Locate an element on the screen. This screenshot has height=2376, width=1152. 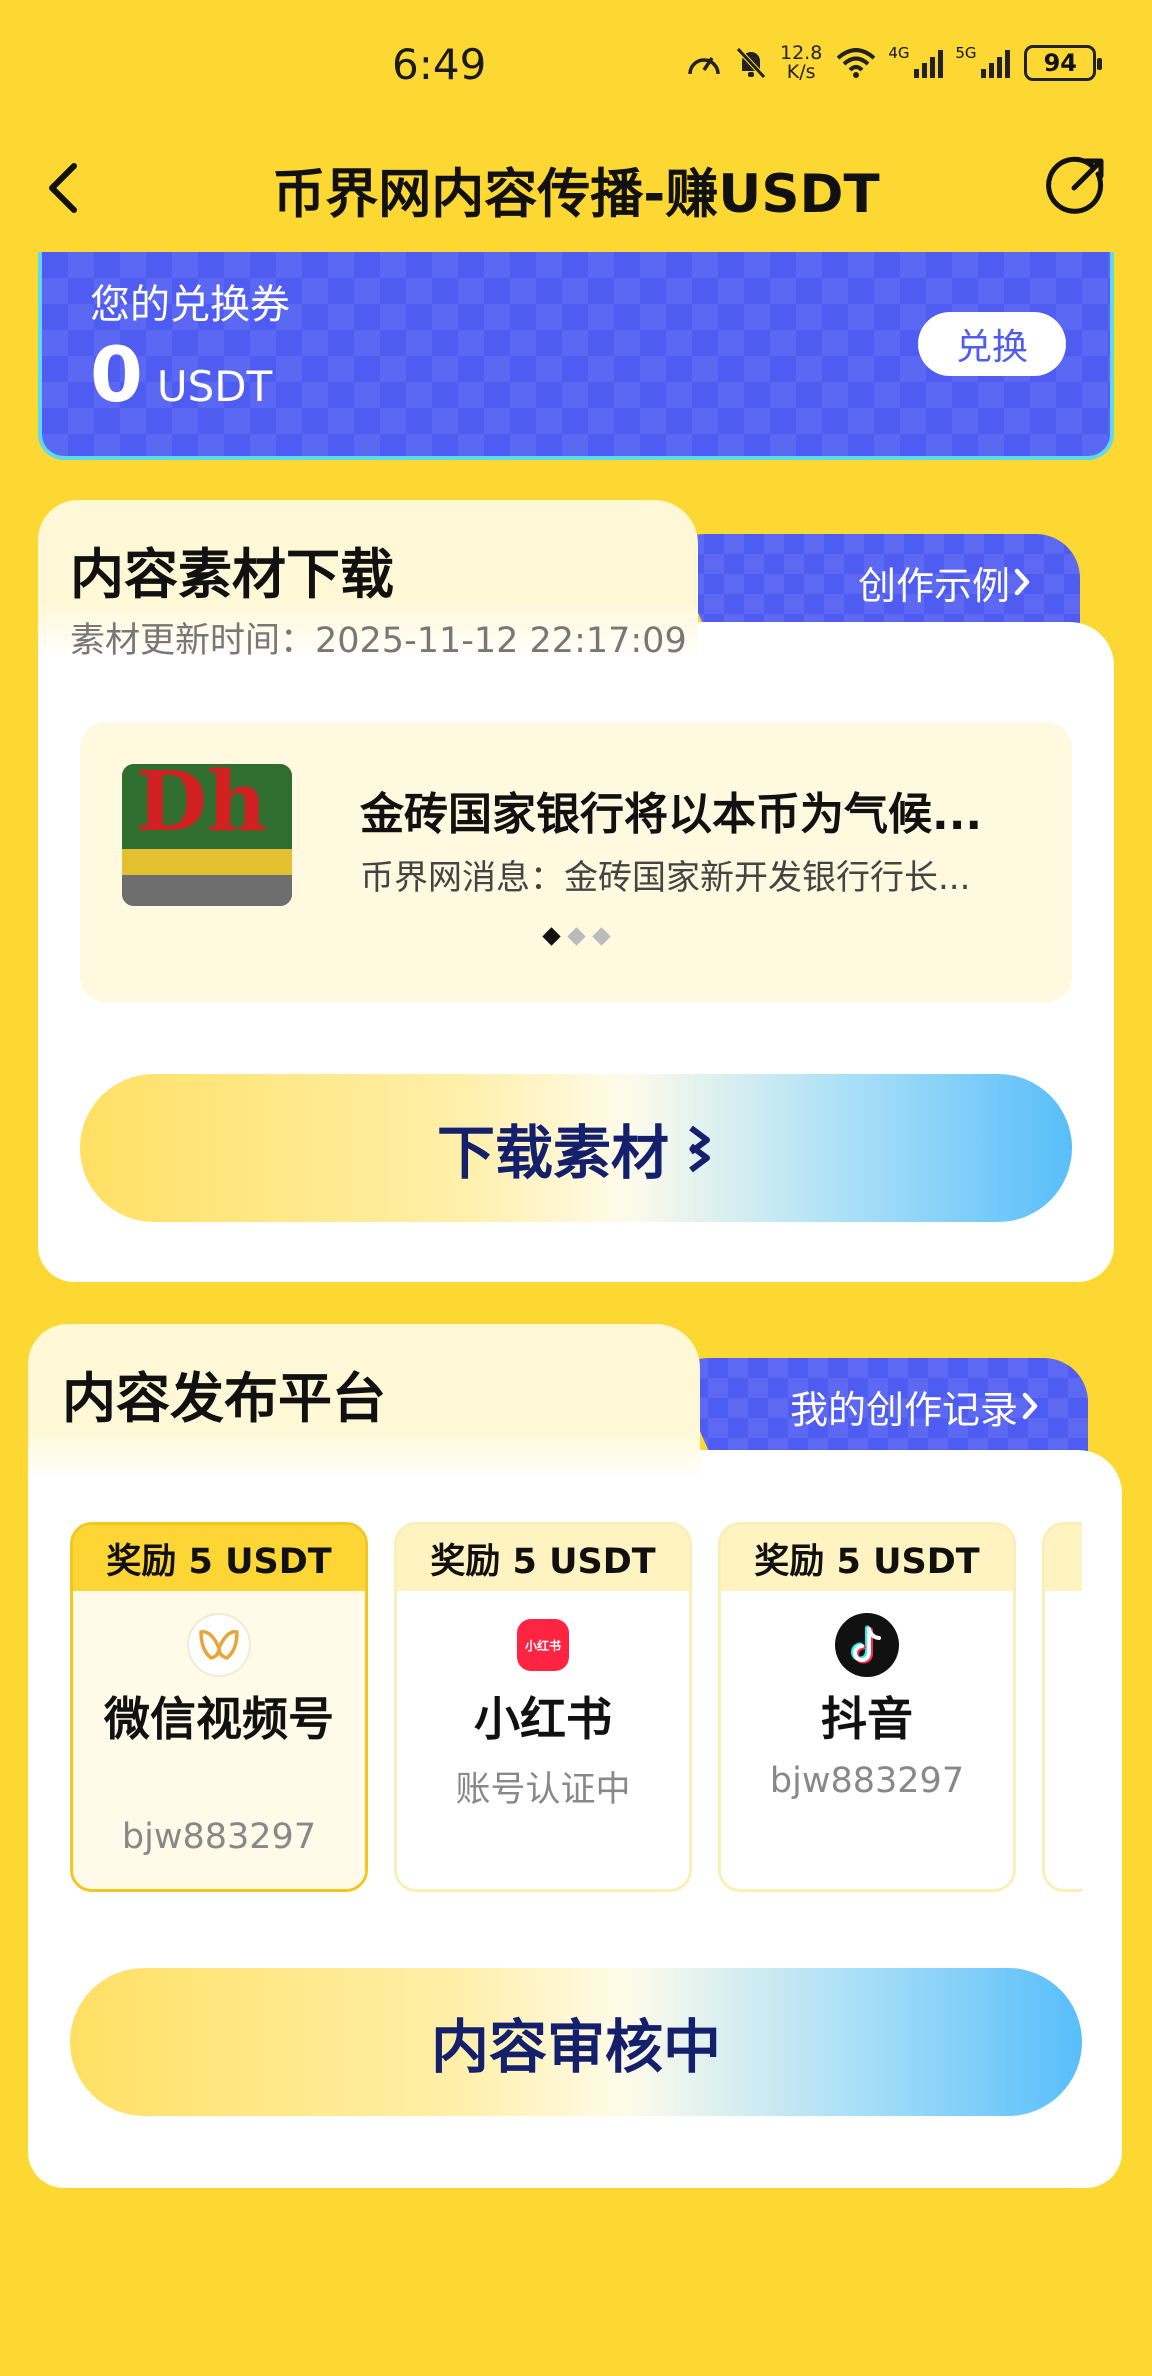
status-icons: 12.8 K/s 4G 5G 94 is located at coordinates (894, 63).